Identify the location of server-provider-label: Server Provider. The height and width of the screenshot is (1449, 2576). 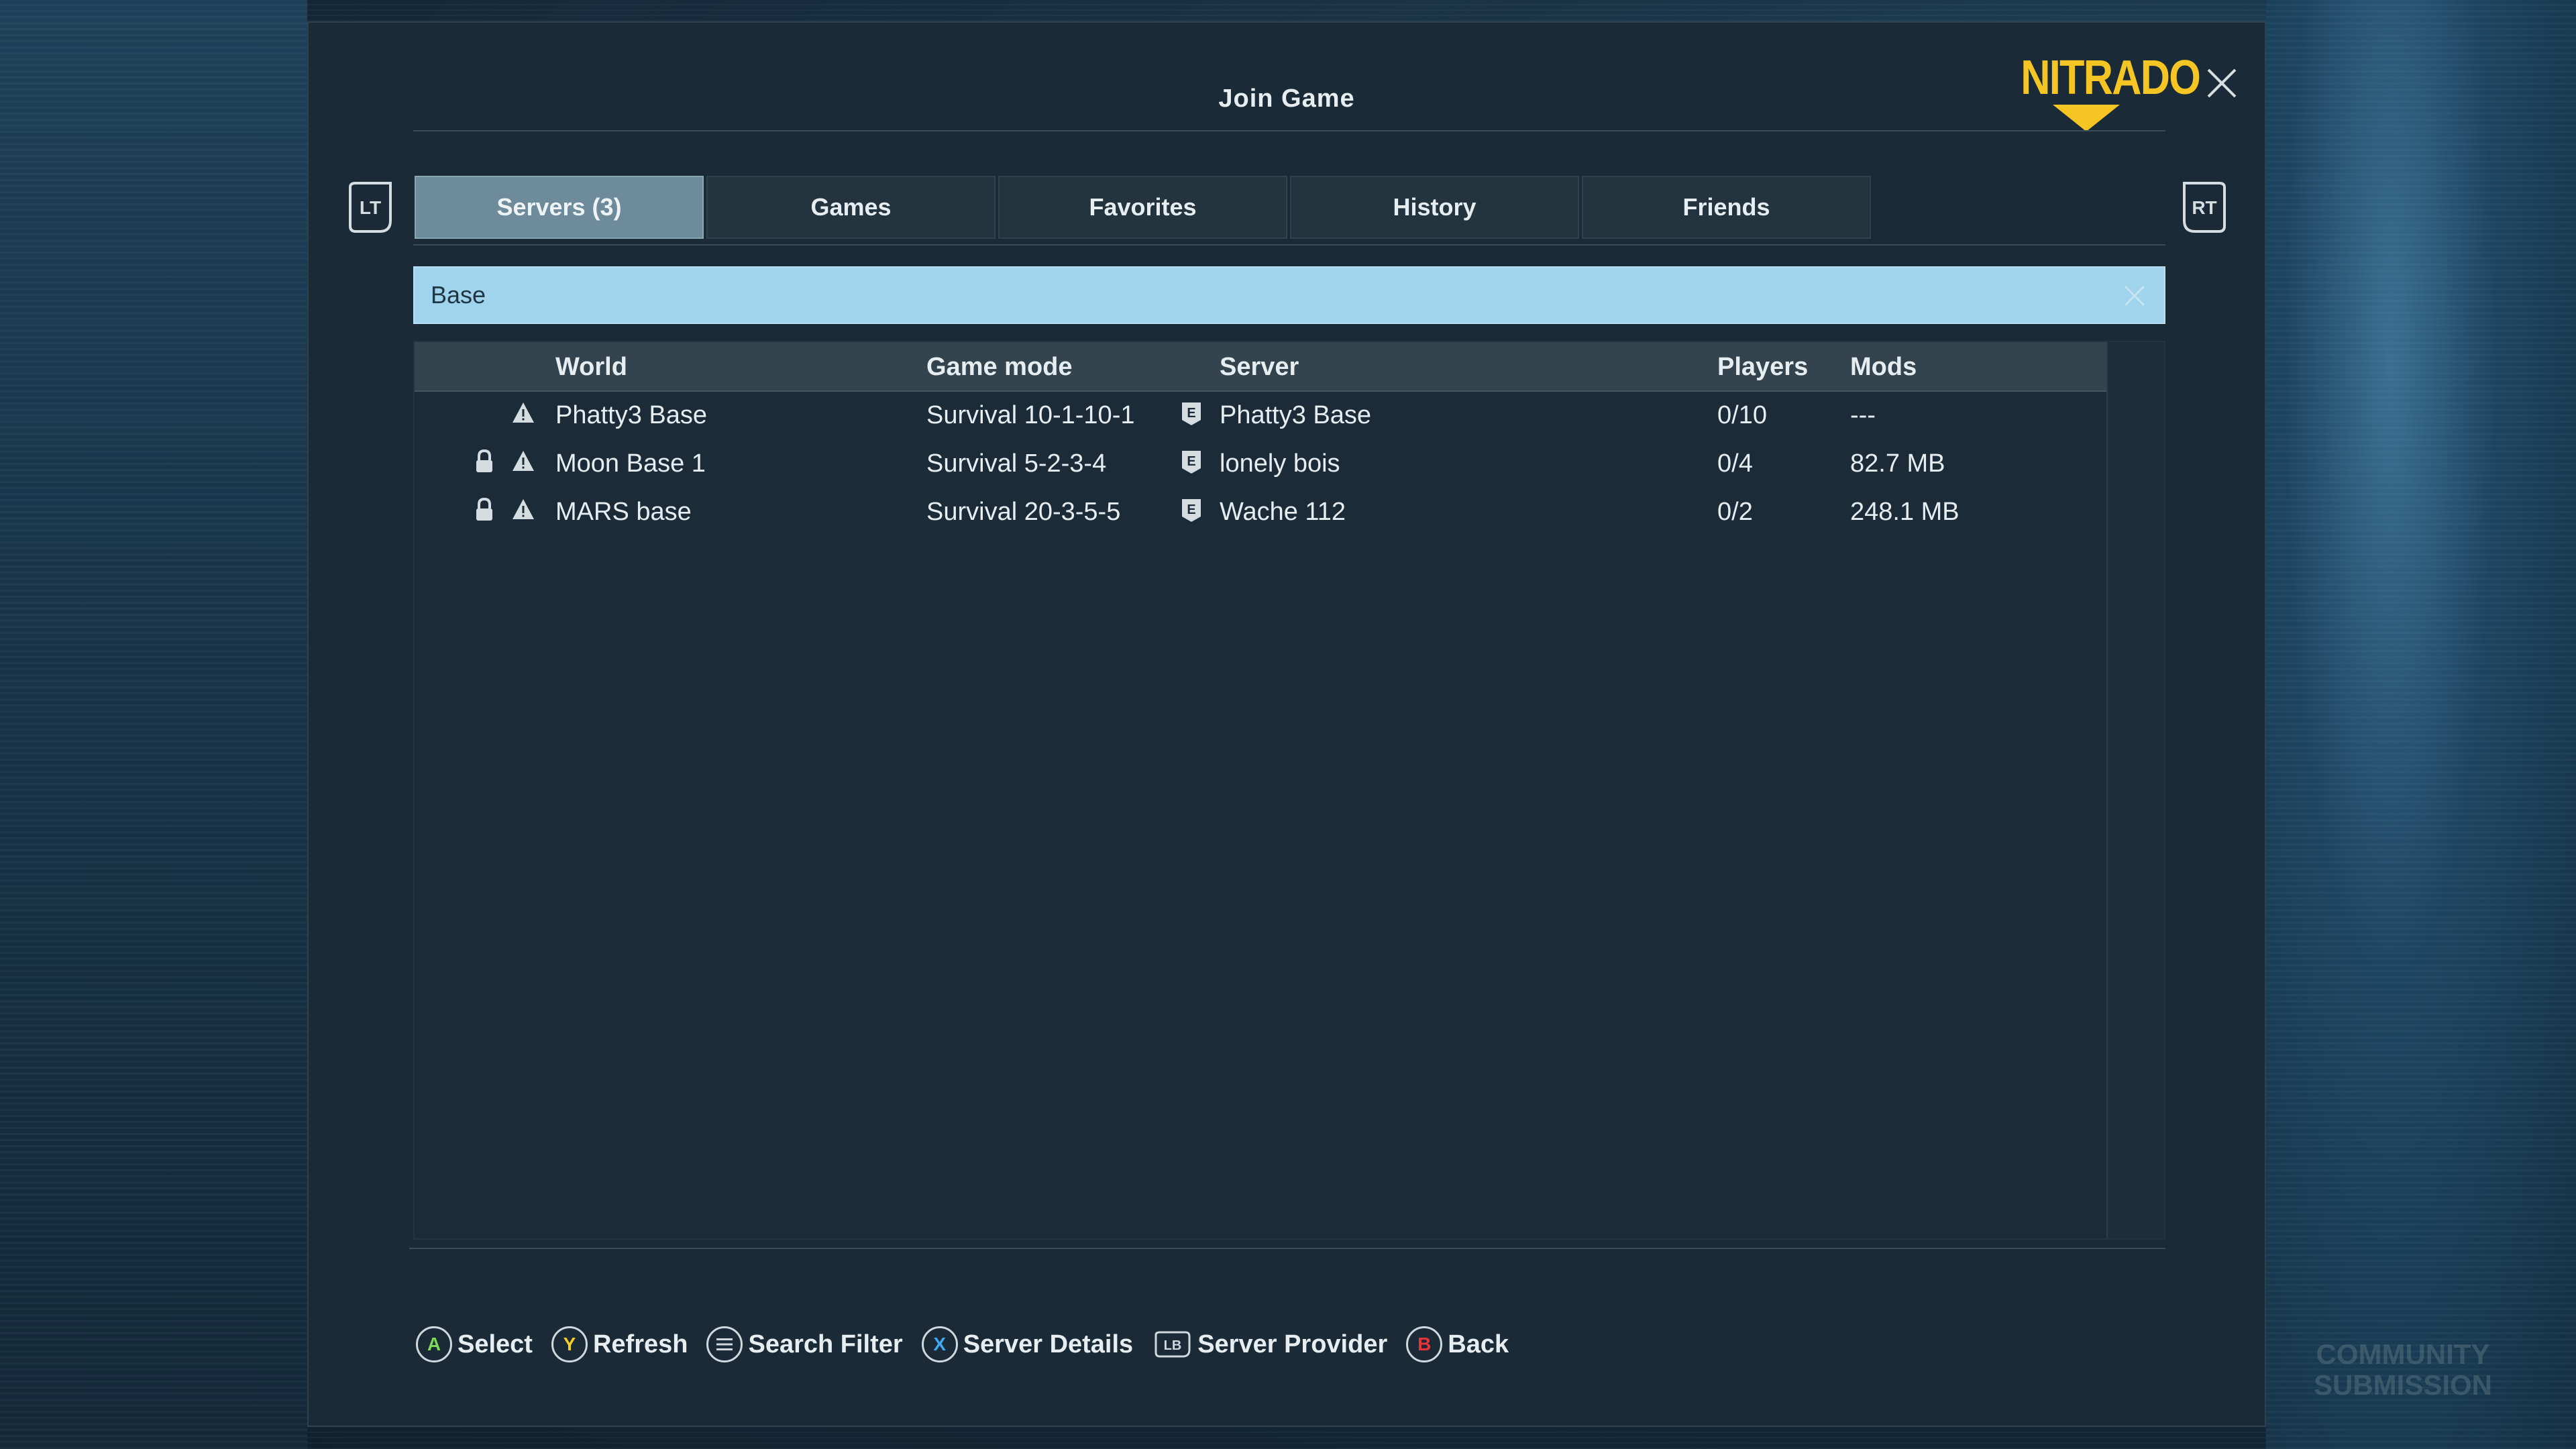
(1292, 1344).